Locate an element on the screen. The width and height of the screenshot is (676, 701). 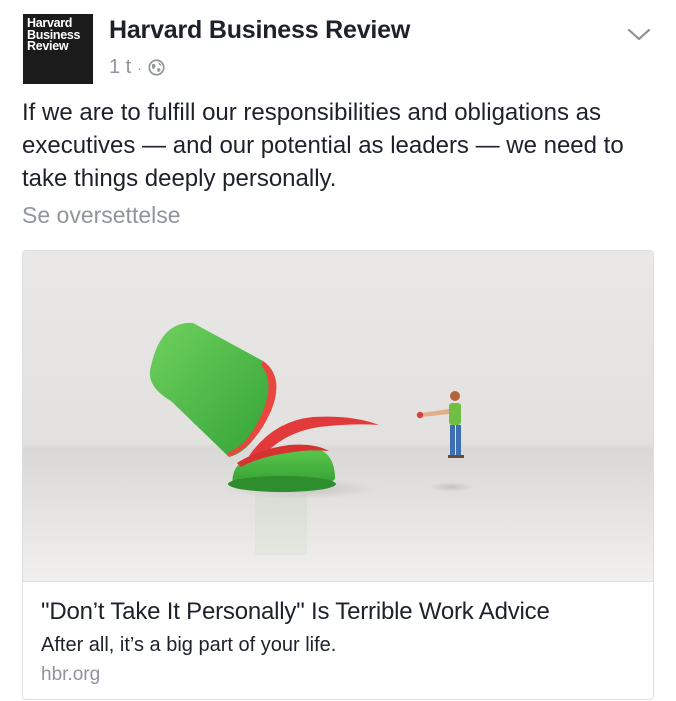
link-description: After all, it’s a big part of your life. is located at coordinates (189, 645).